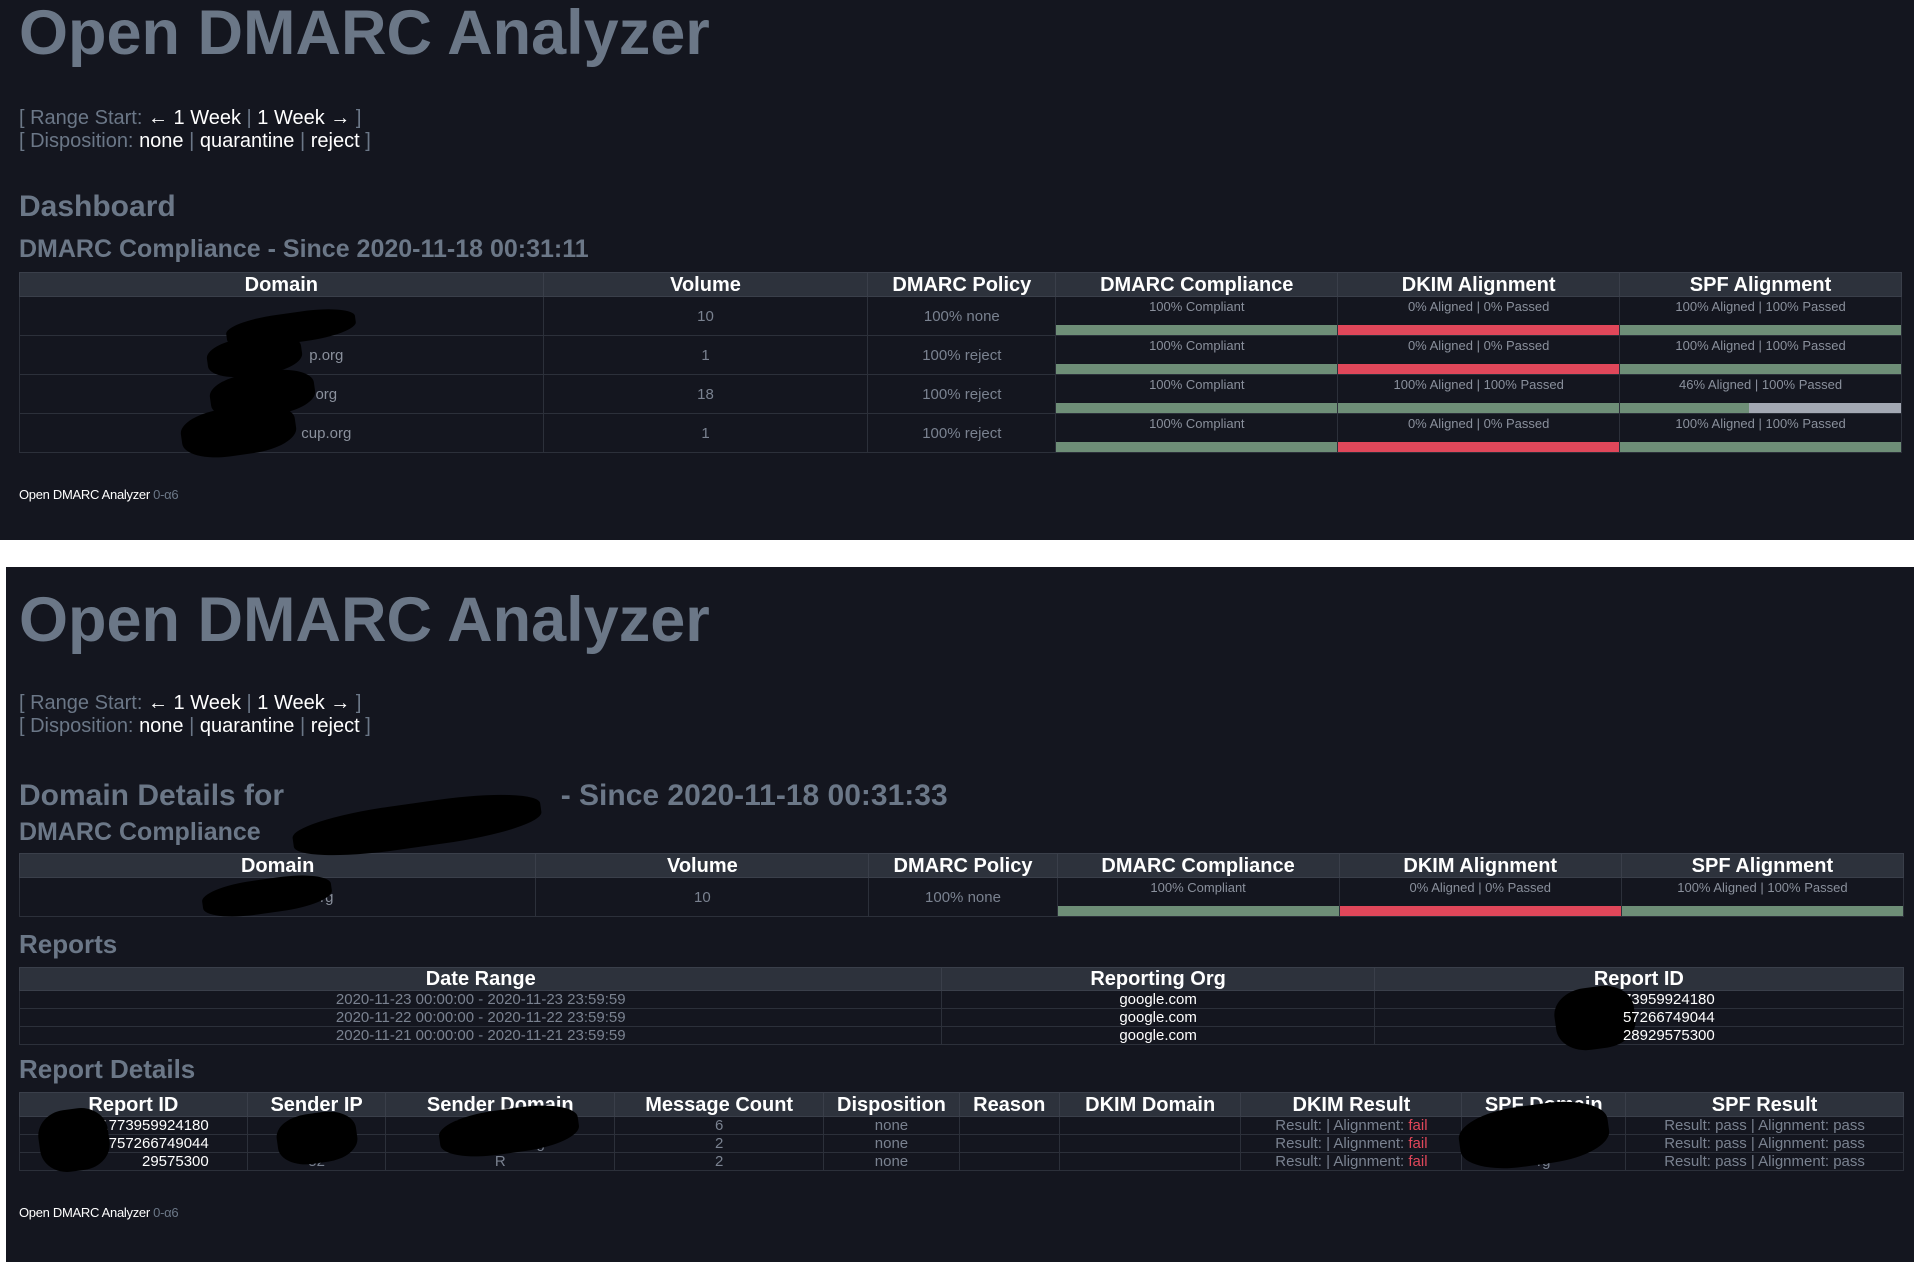 The width and height of the screenshot is (1914, 1262). What do you see at coordinates (97, 206) in the screenshot?
I see `dashboard-heading: Dashboard` at bounding box center [97, 206].